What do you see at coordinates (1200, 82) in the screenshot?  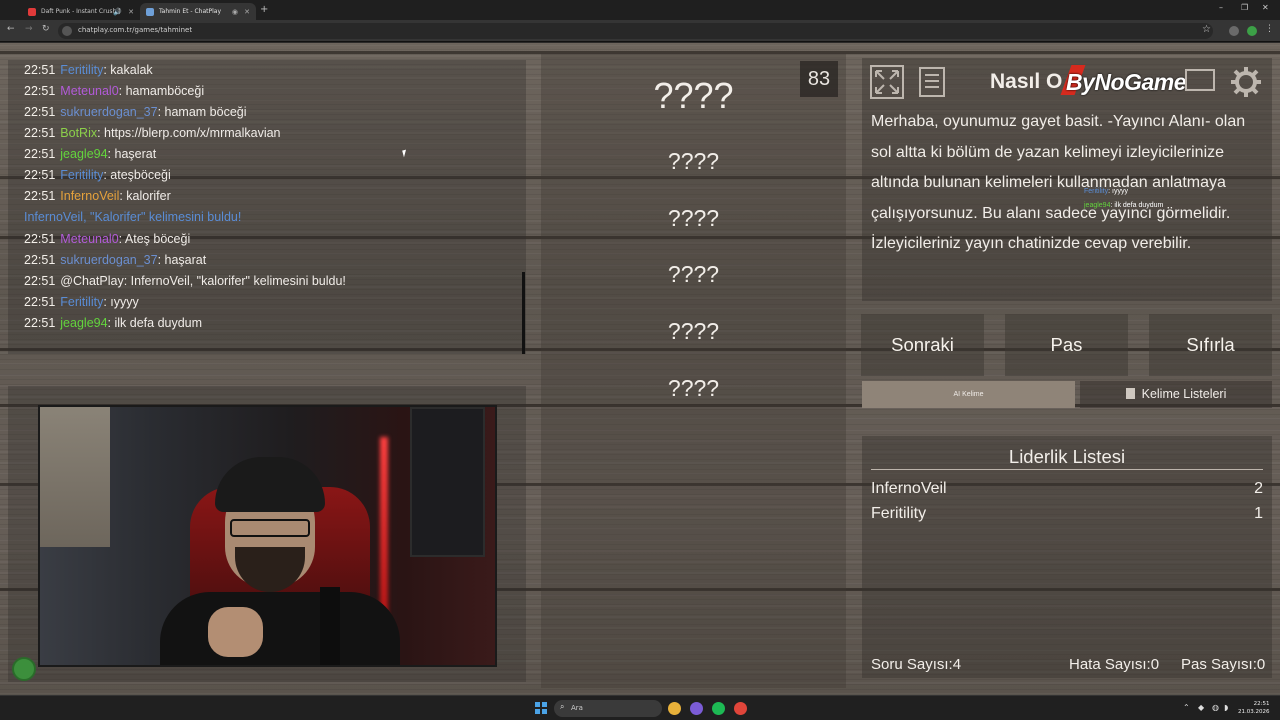 I see `screen-icon` at bounding box center [1200, 82].